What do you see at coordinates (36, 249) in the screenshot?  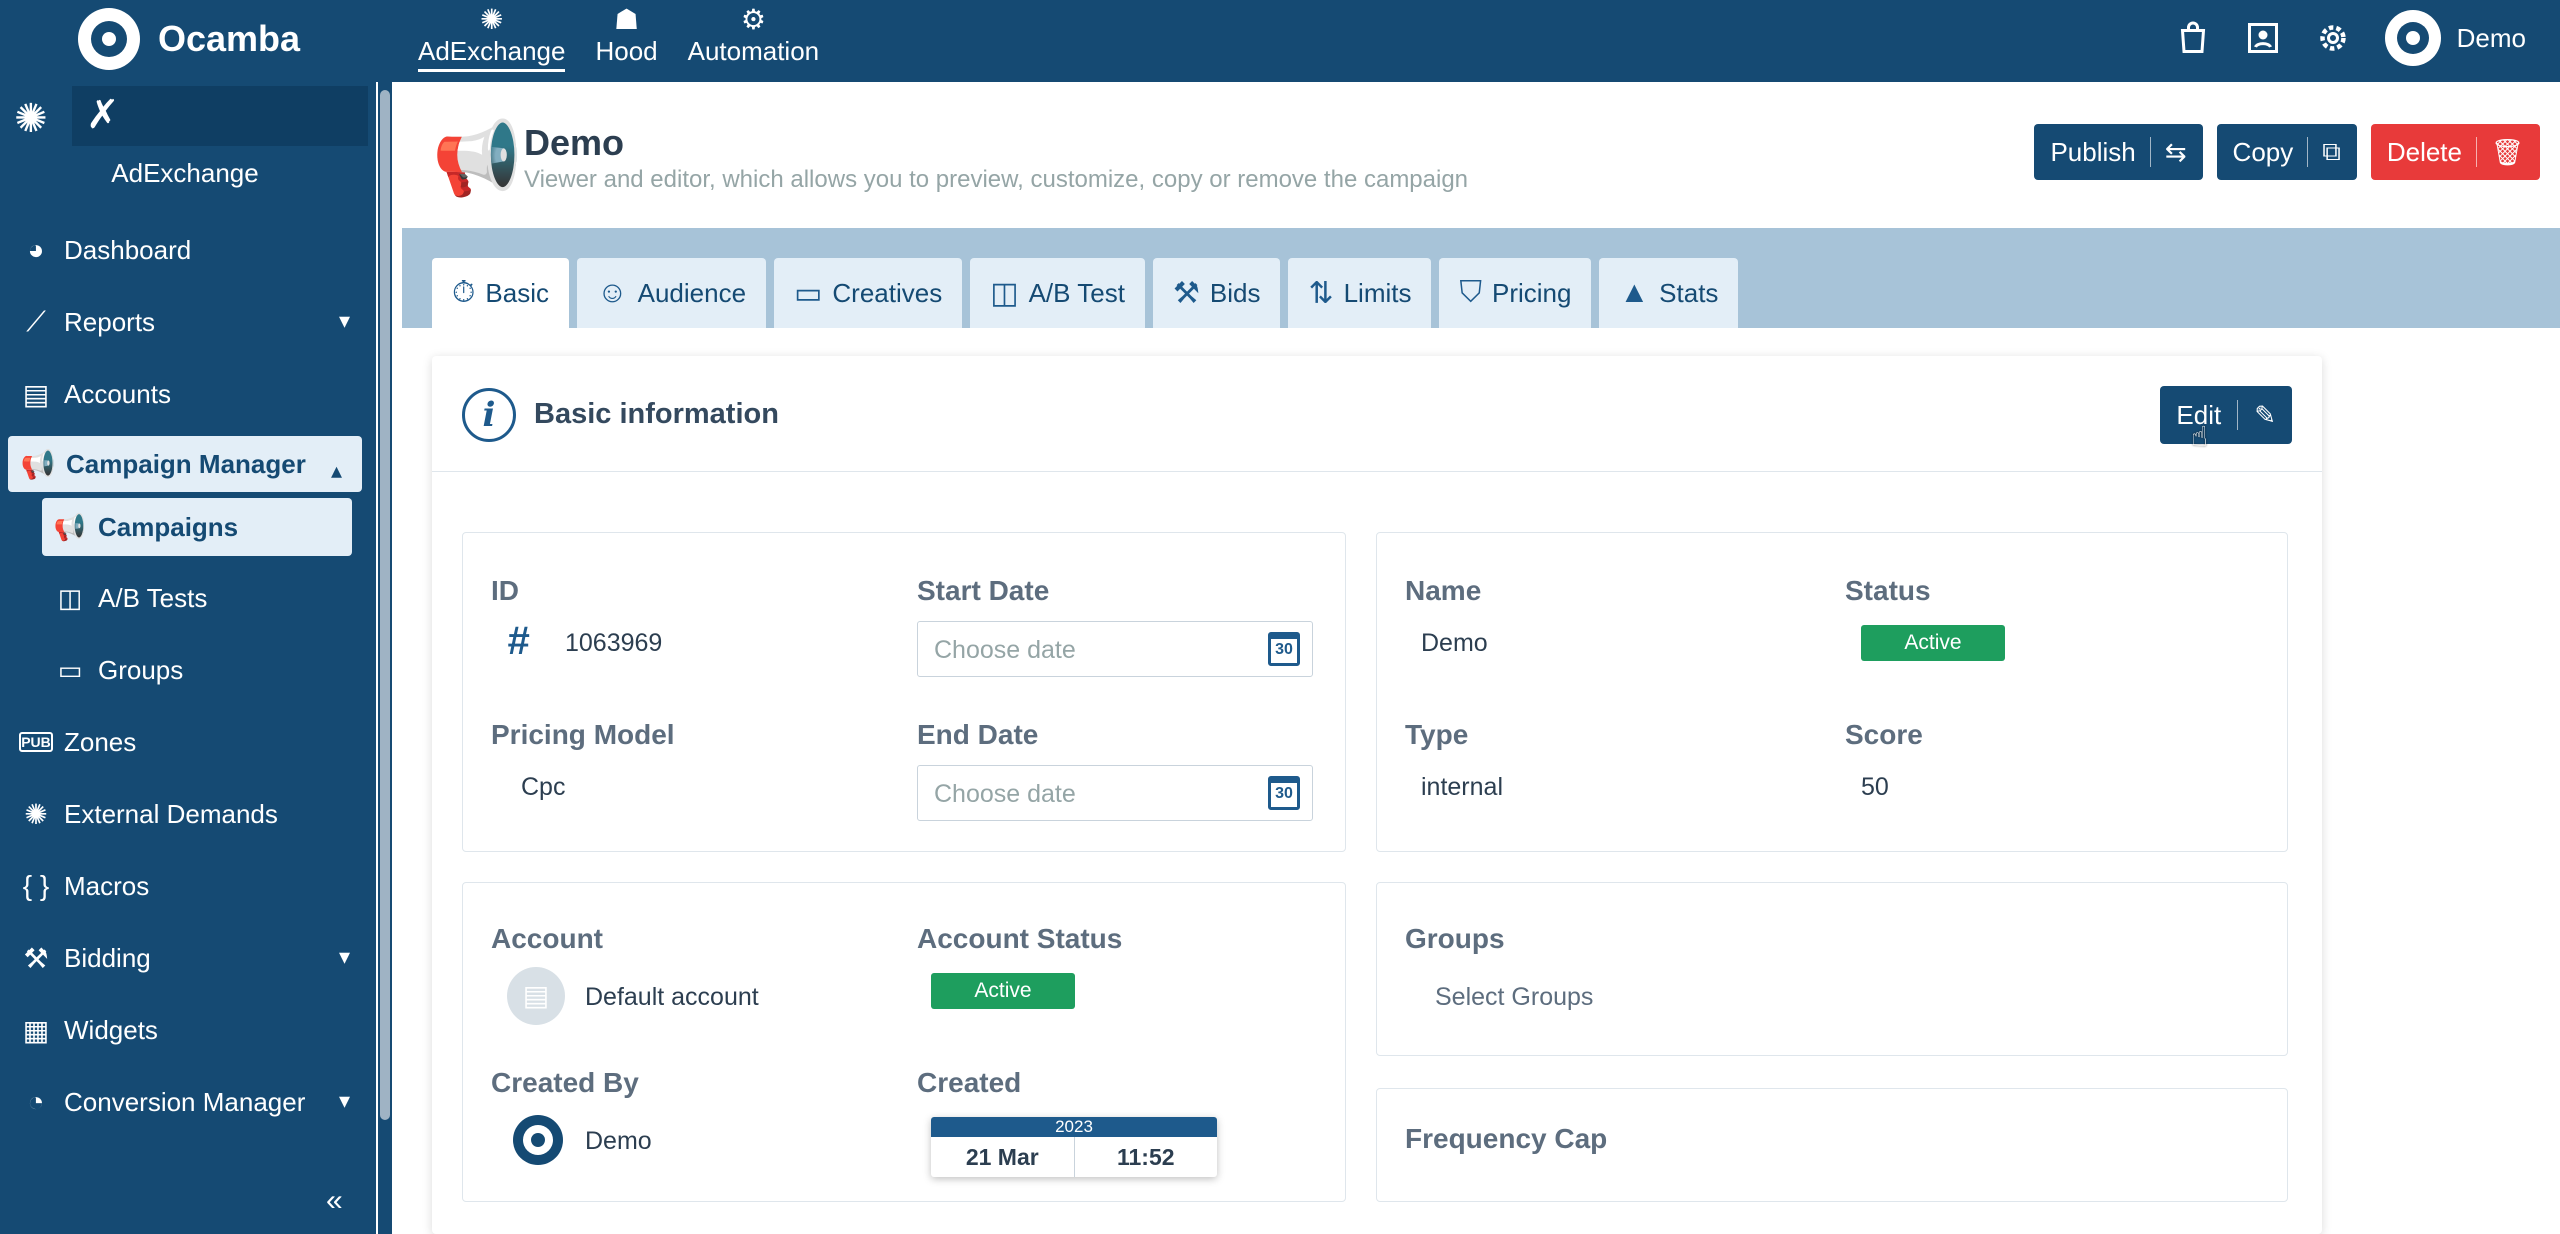 I see `dashboard-icon: ◕` at bounding box center [36, 249].